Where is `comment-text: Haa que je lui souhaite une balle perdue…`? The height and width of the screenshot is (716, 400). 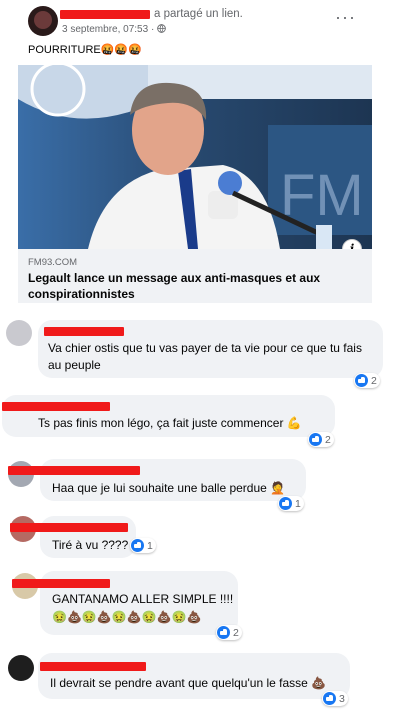 comment-text: Haa que je lui souhaite une balle perdue… is located at coordinates (169, 488).